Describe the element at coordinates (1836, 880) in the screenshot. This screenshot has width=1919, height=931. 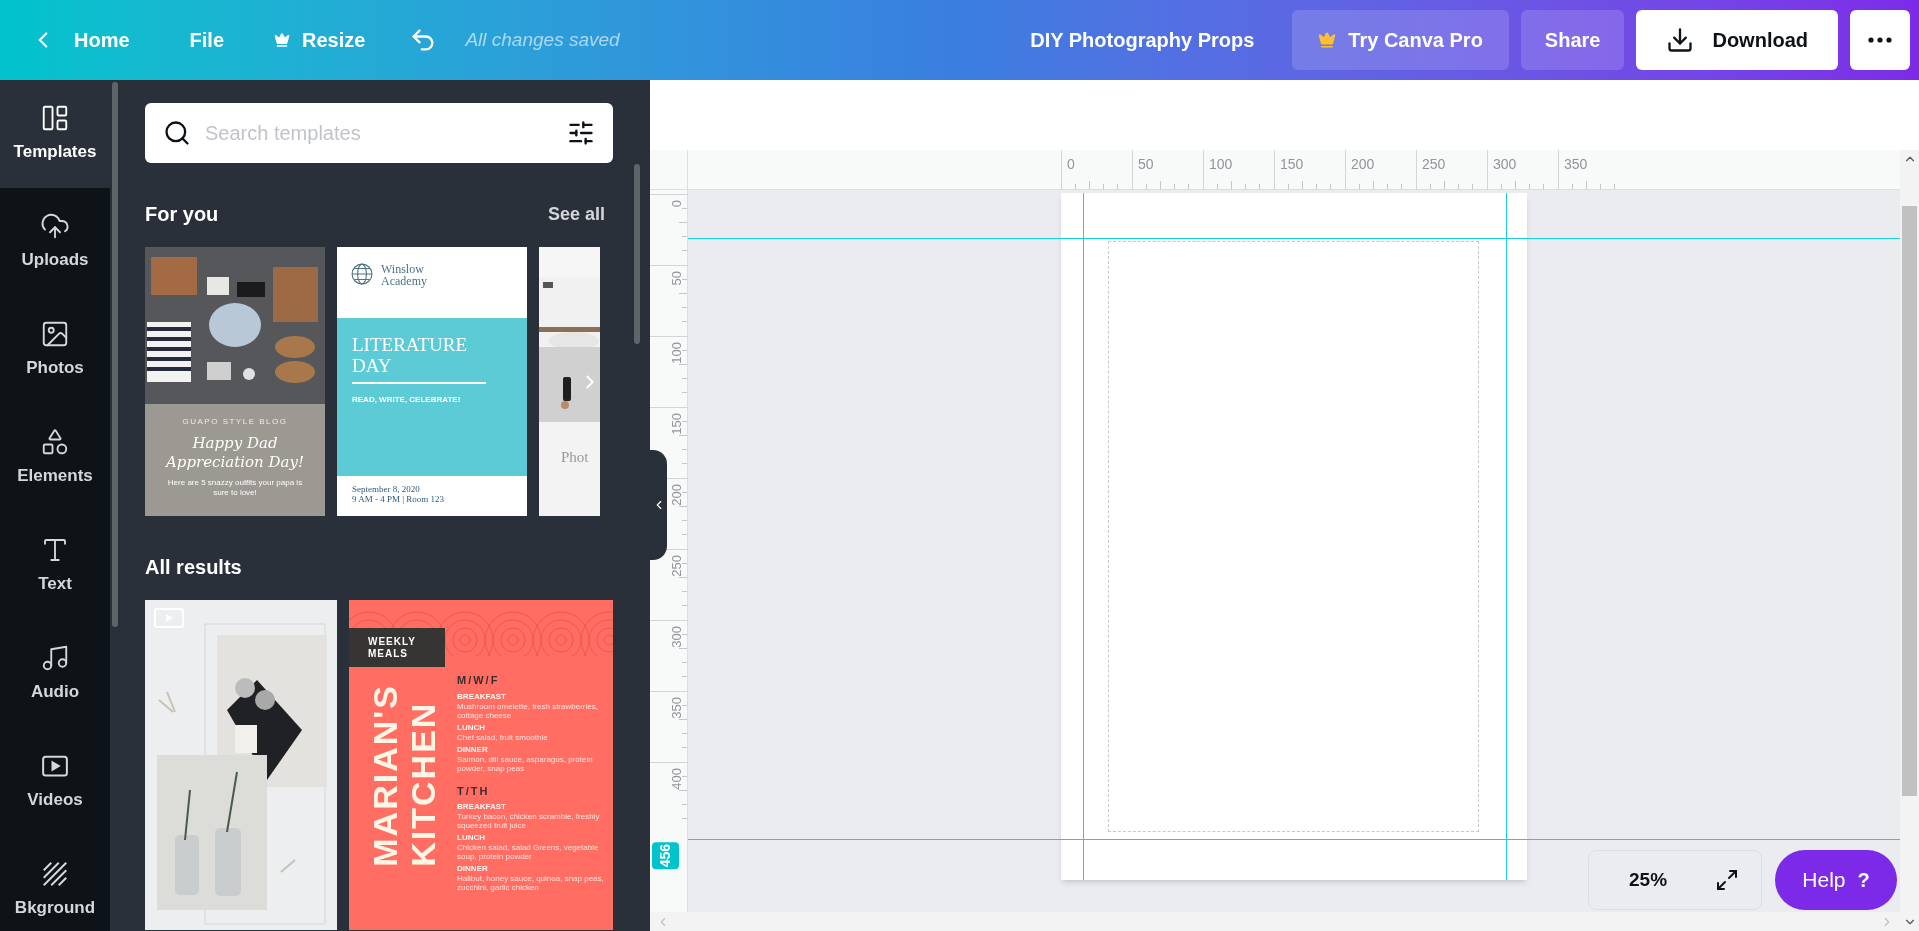
I see `help-button: Help ?` at that location.